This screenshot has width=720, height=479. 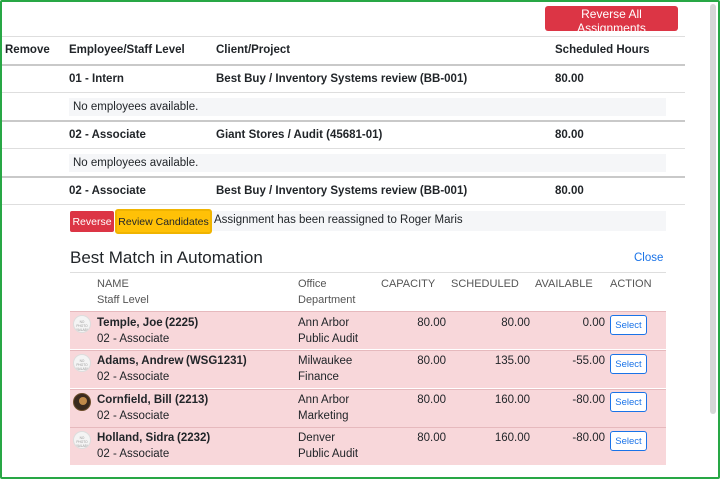 I want to click on close-link: Close, so click(x=648, y=258).